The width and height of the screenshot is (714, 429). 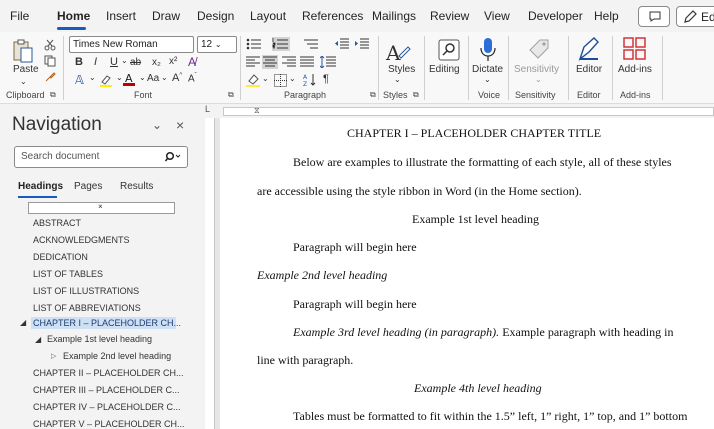 I want to click on chevron-down-icon: ⌄, so click(x=157, y=125).